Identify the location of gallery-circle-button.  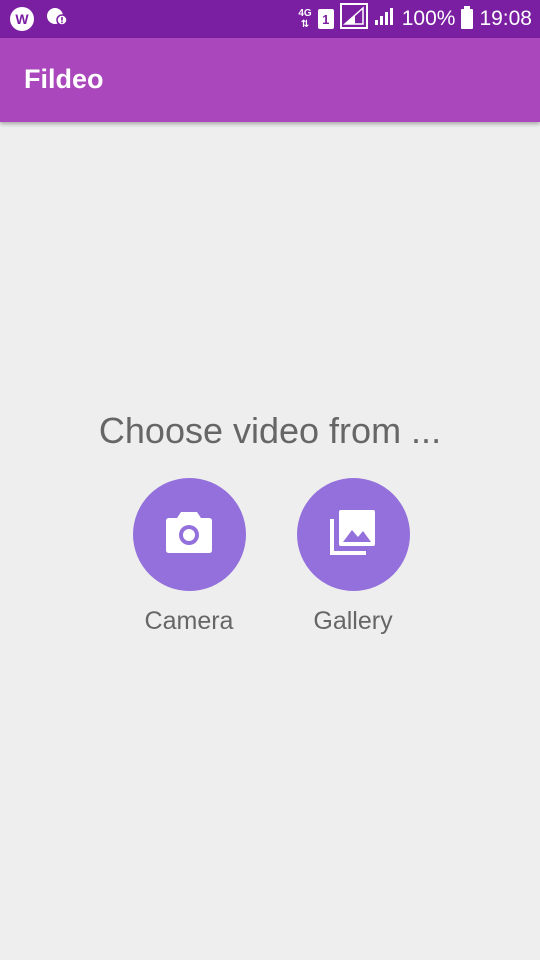
(353, 534).